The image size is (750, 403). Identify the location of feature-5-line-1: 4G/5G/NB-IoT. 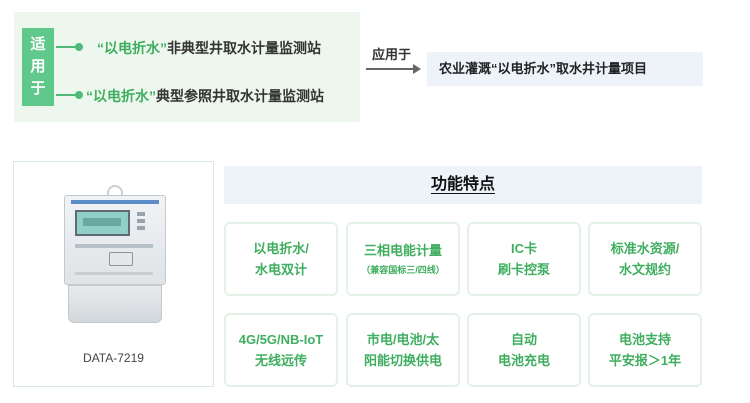
(281, 339).